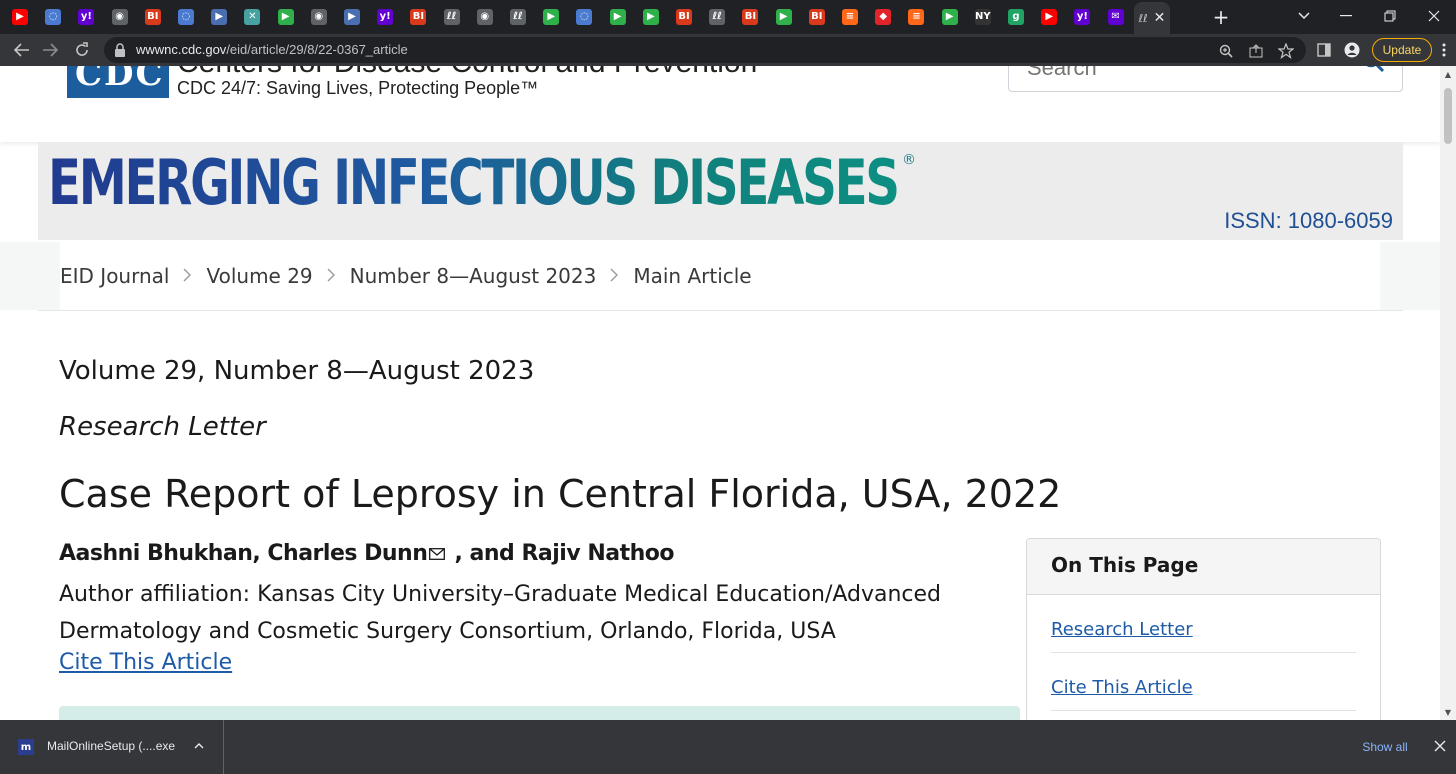 The width and height of the screenshot is (1456, 774). I want to click on scroll-down-icon: ▼, so click(1448, 712).